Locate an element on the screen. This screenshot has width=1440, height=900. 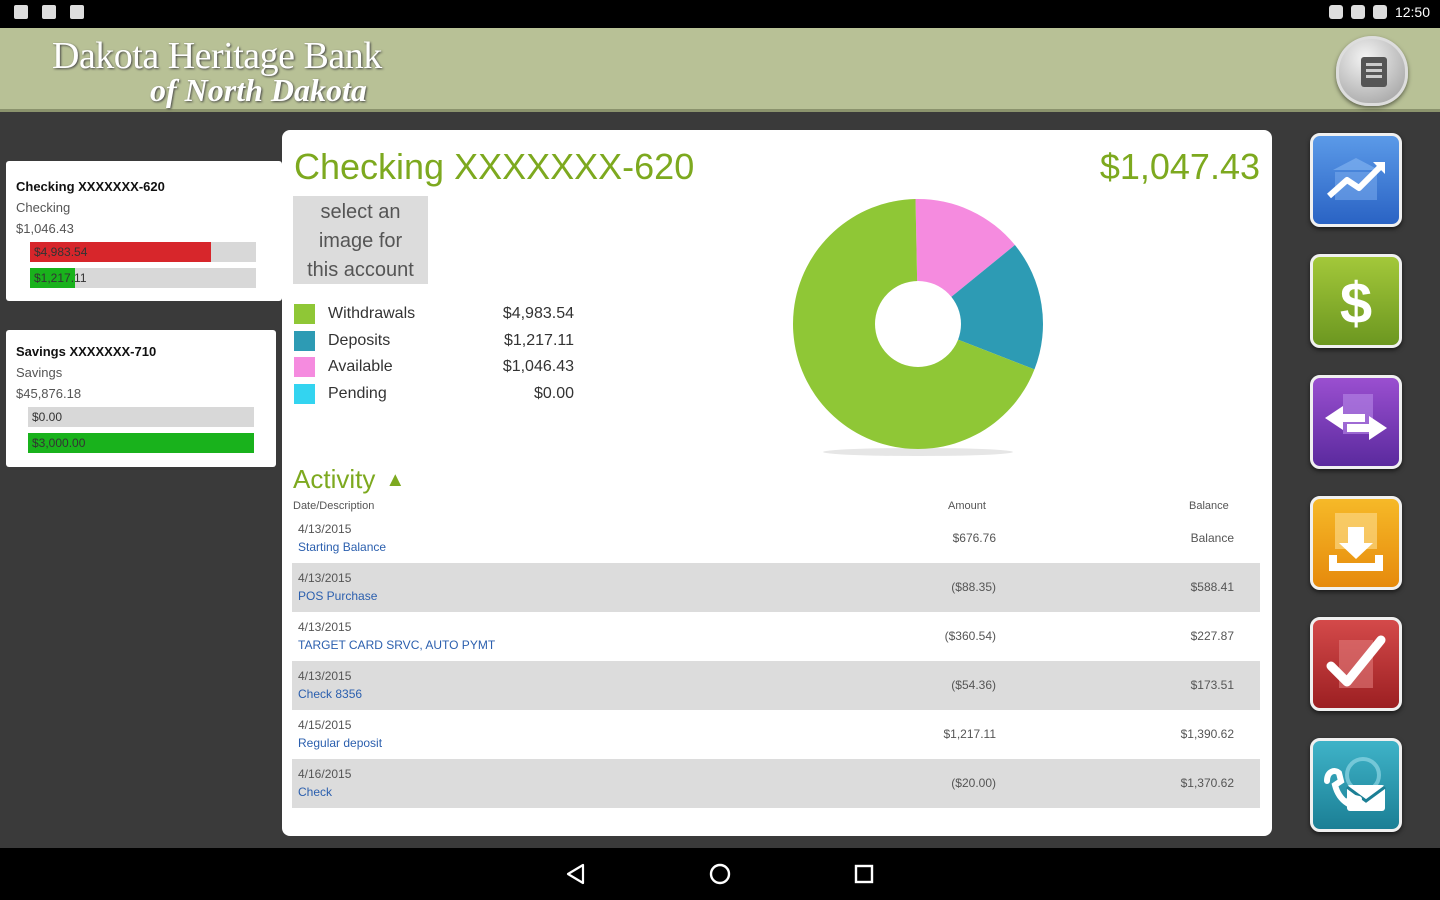
legend-label: Pending is located at coordinates (357, 393).